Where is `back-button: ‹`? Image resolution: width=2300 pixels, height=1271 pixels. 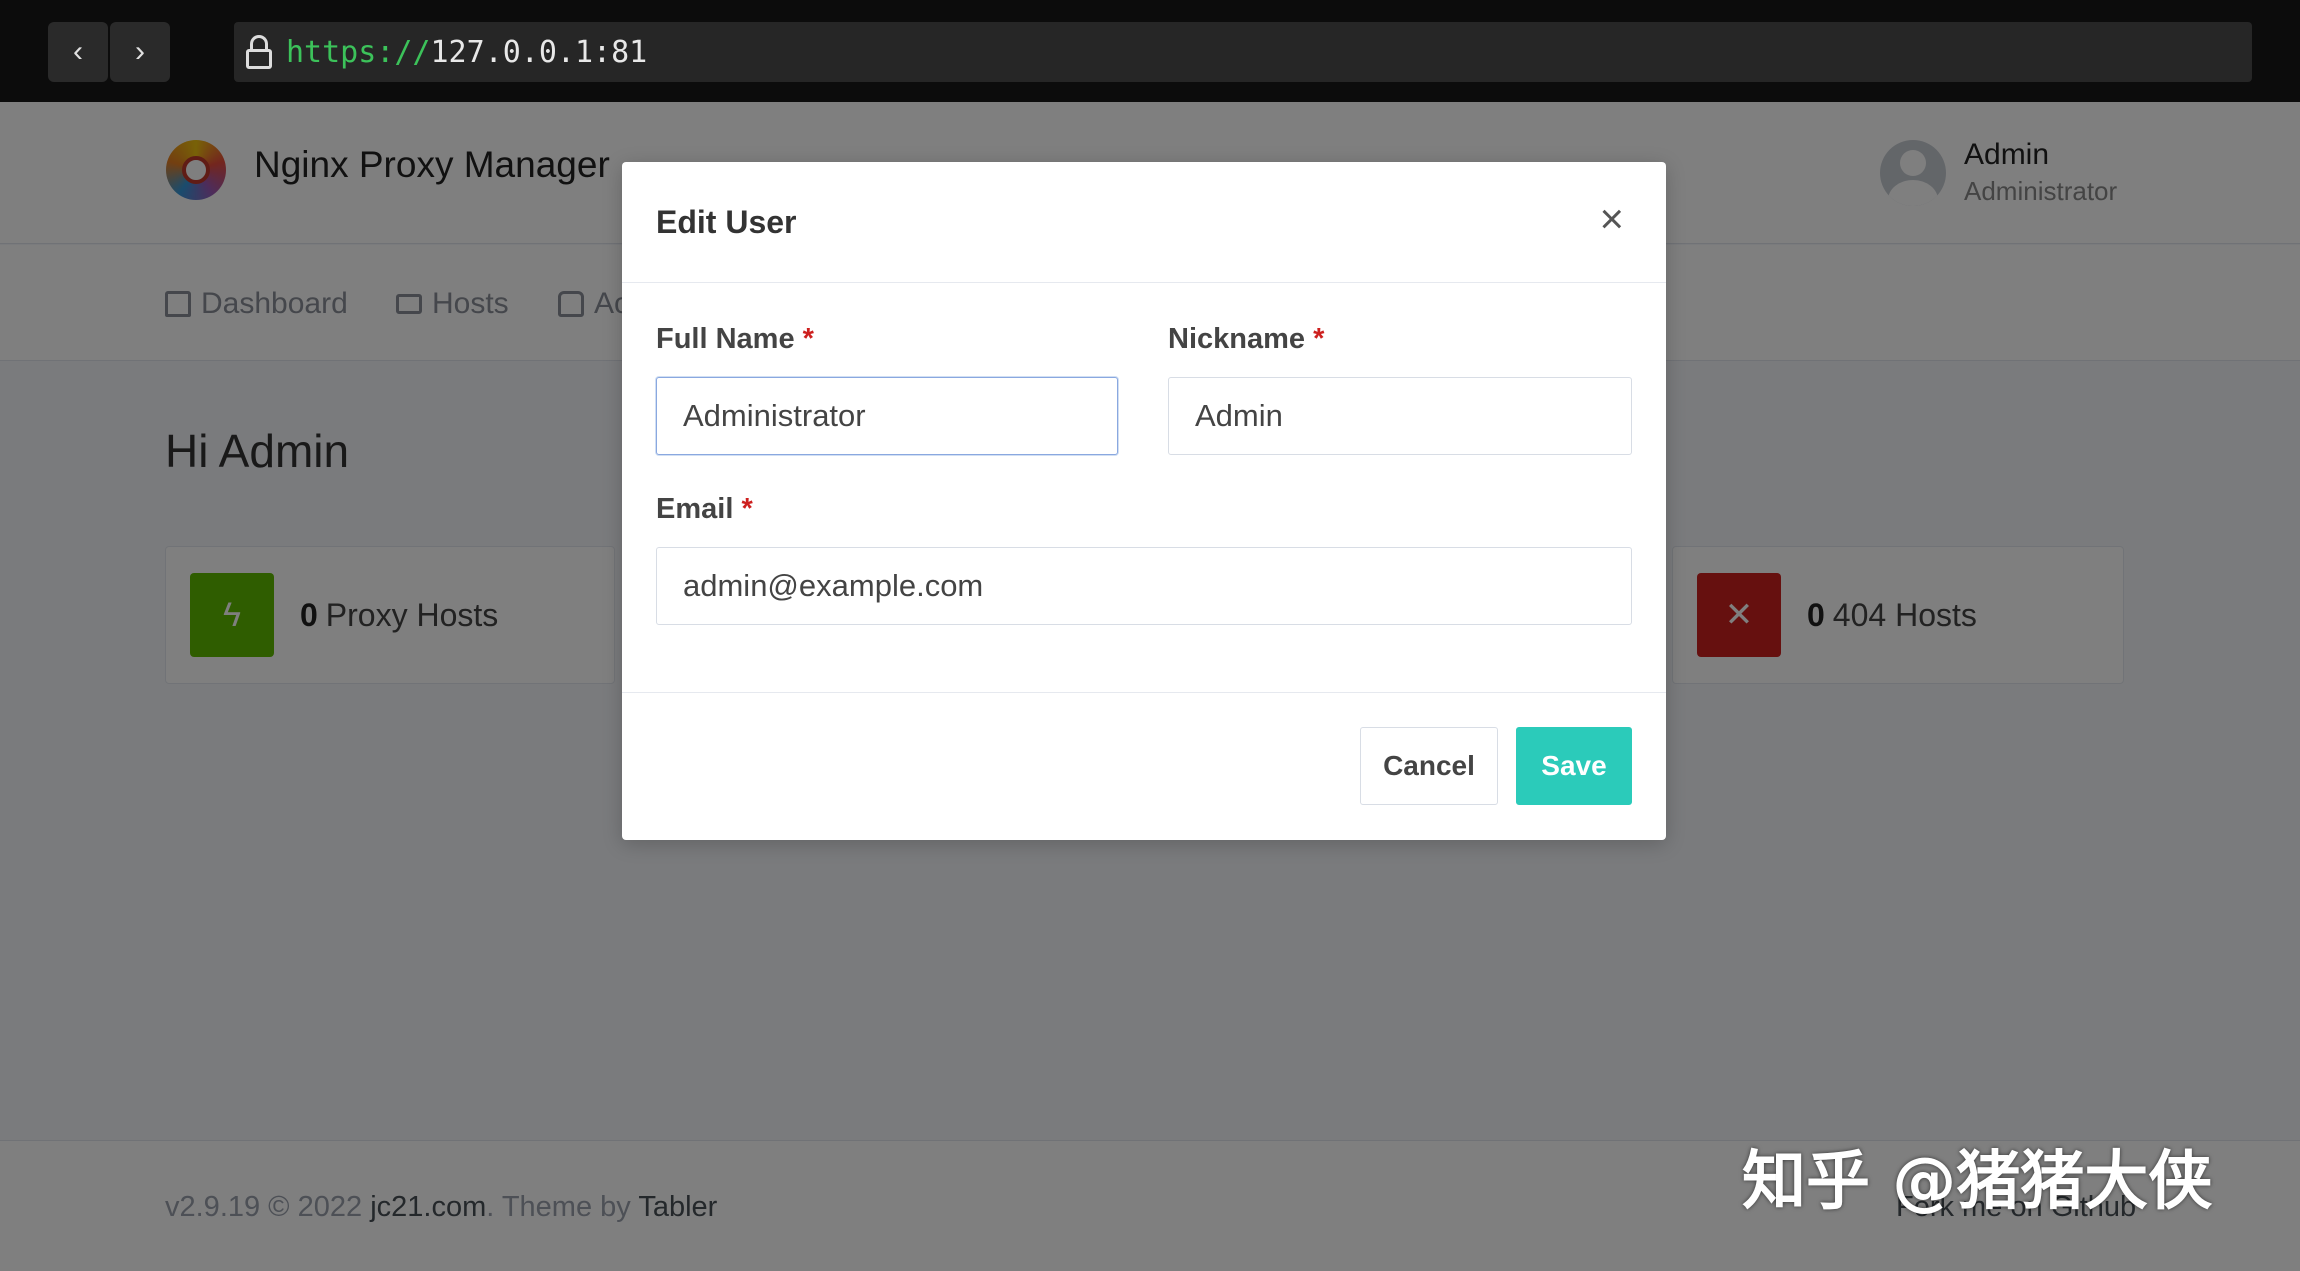
back-button: ‹ is located at coordinates (78, 52).